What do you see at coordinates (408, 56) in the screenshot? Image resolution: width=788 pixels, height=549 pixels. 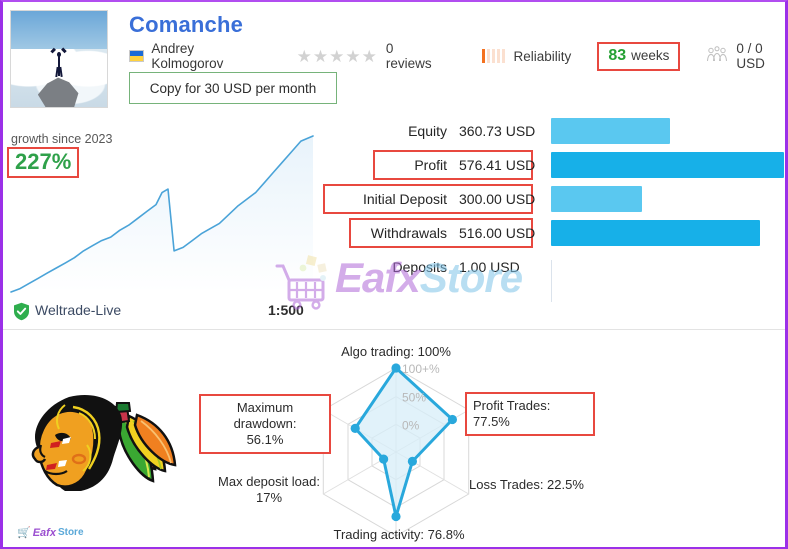 I see `reviews-count: 0 reviews` at bounding box center [408, 56].